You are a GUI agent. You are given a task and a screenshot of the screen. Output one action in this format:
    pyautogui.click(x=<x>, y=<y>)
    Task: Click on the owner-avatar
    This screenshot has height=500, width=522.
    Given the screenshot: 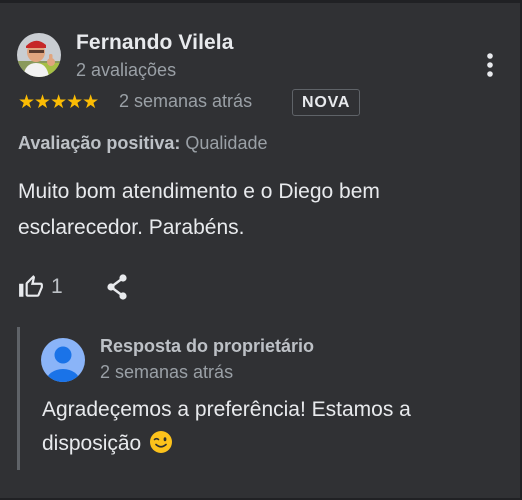 What is the action you would take?
    pyautogui.click(x=63, y=360)
    